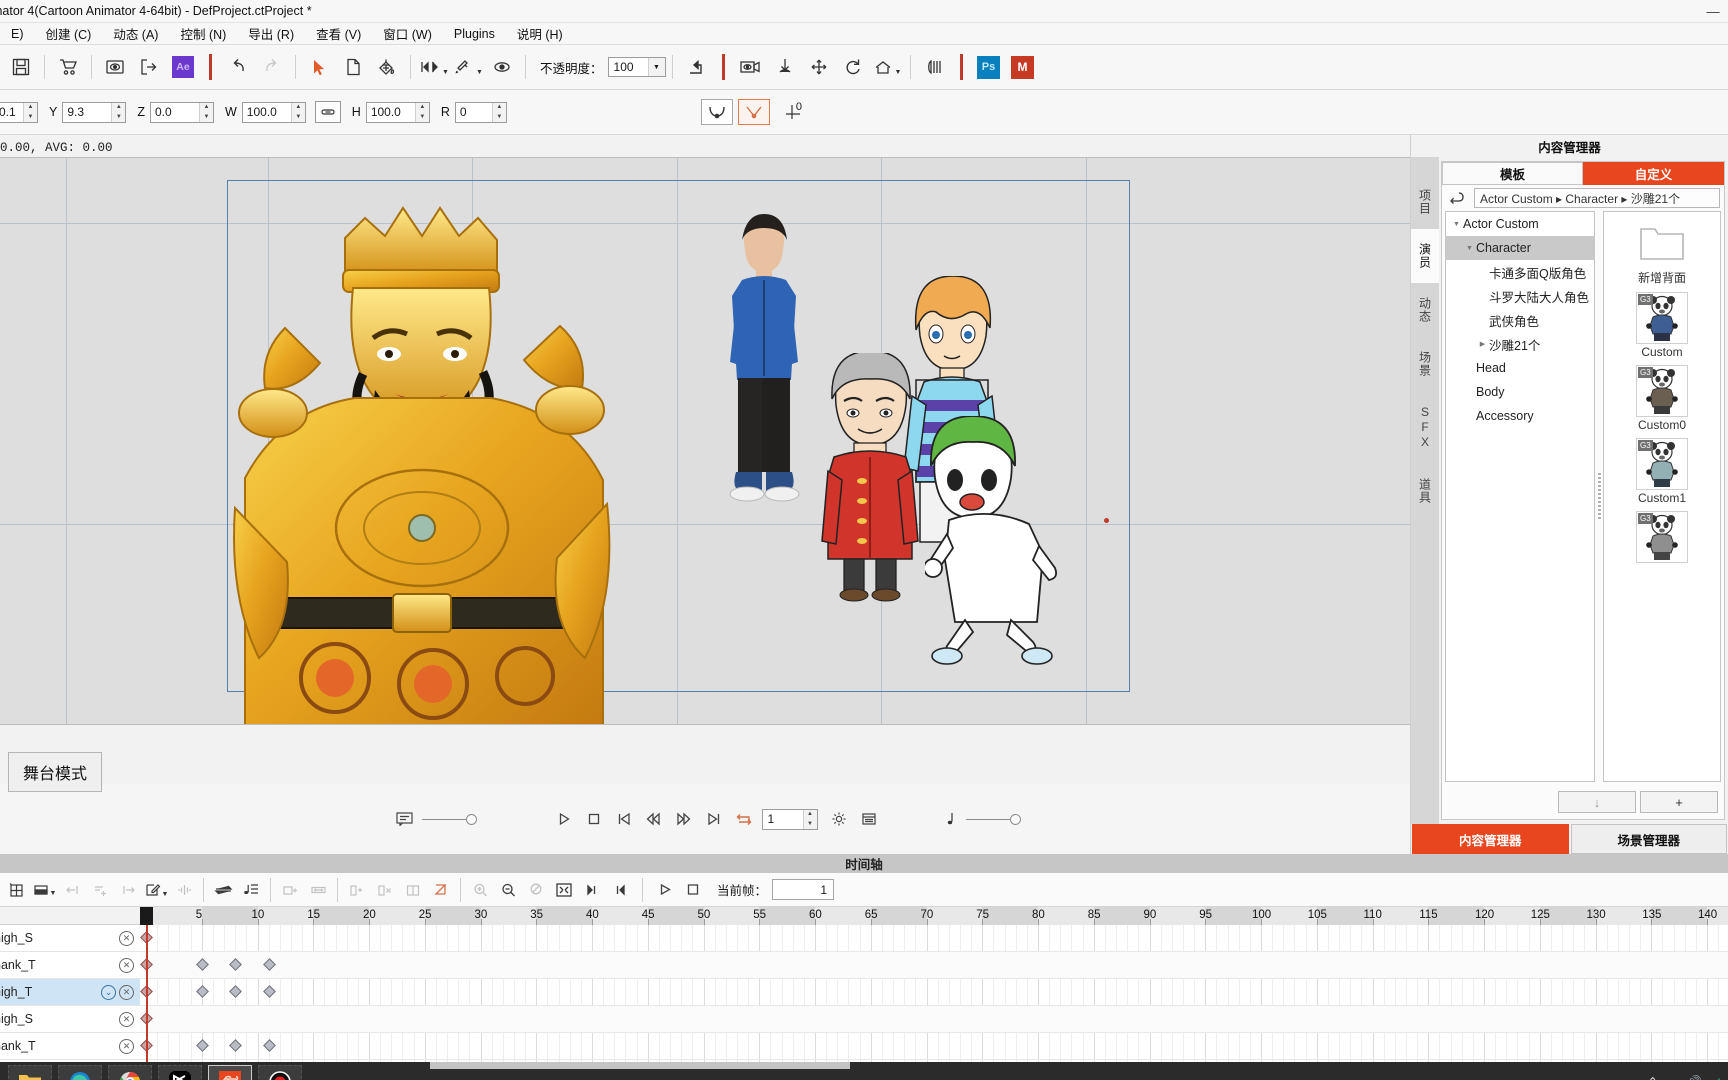  Describe the element at coordinates (887, 67) in the screenshot. I see `home-icon: ▼` at that location.